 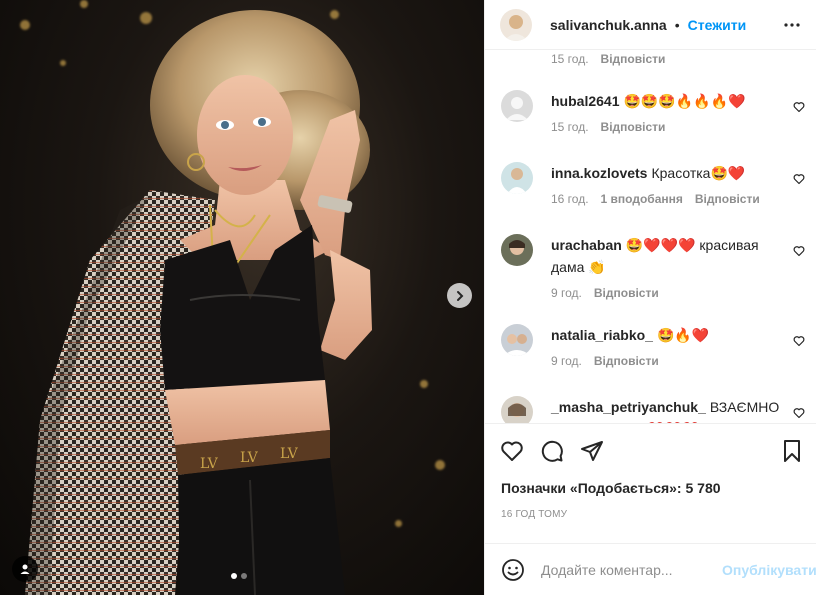 I want to click on comment-username: natalia_riabko_, so click(x=602, y=335).